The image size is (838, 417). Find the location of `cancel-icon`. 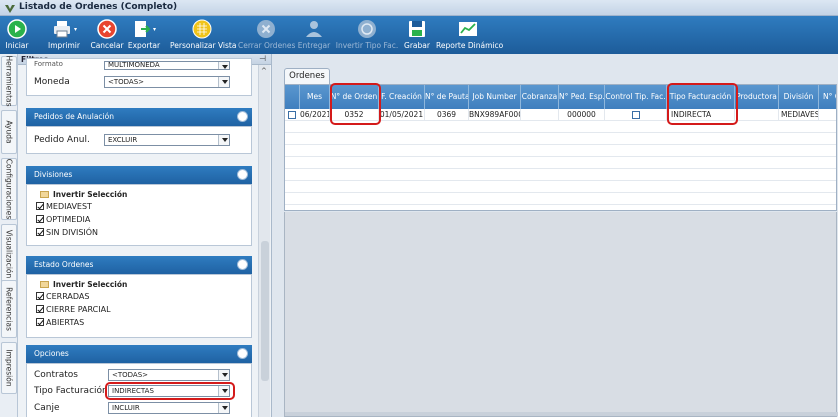

cancel-icon is located at coordinates (107, 29).